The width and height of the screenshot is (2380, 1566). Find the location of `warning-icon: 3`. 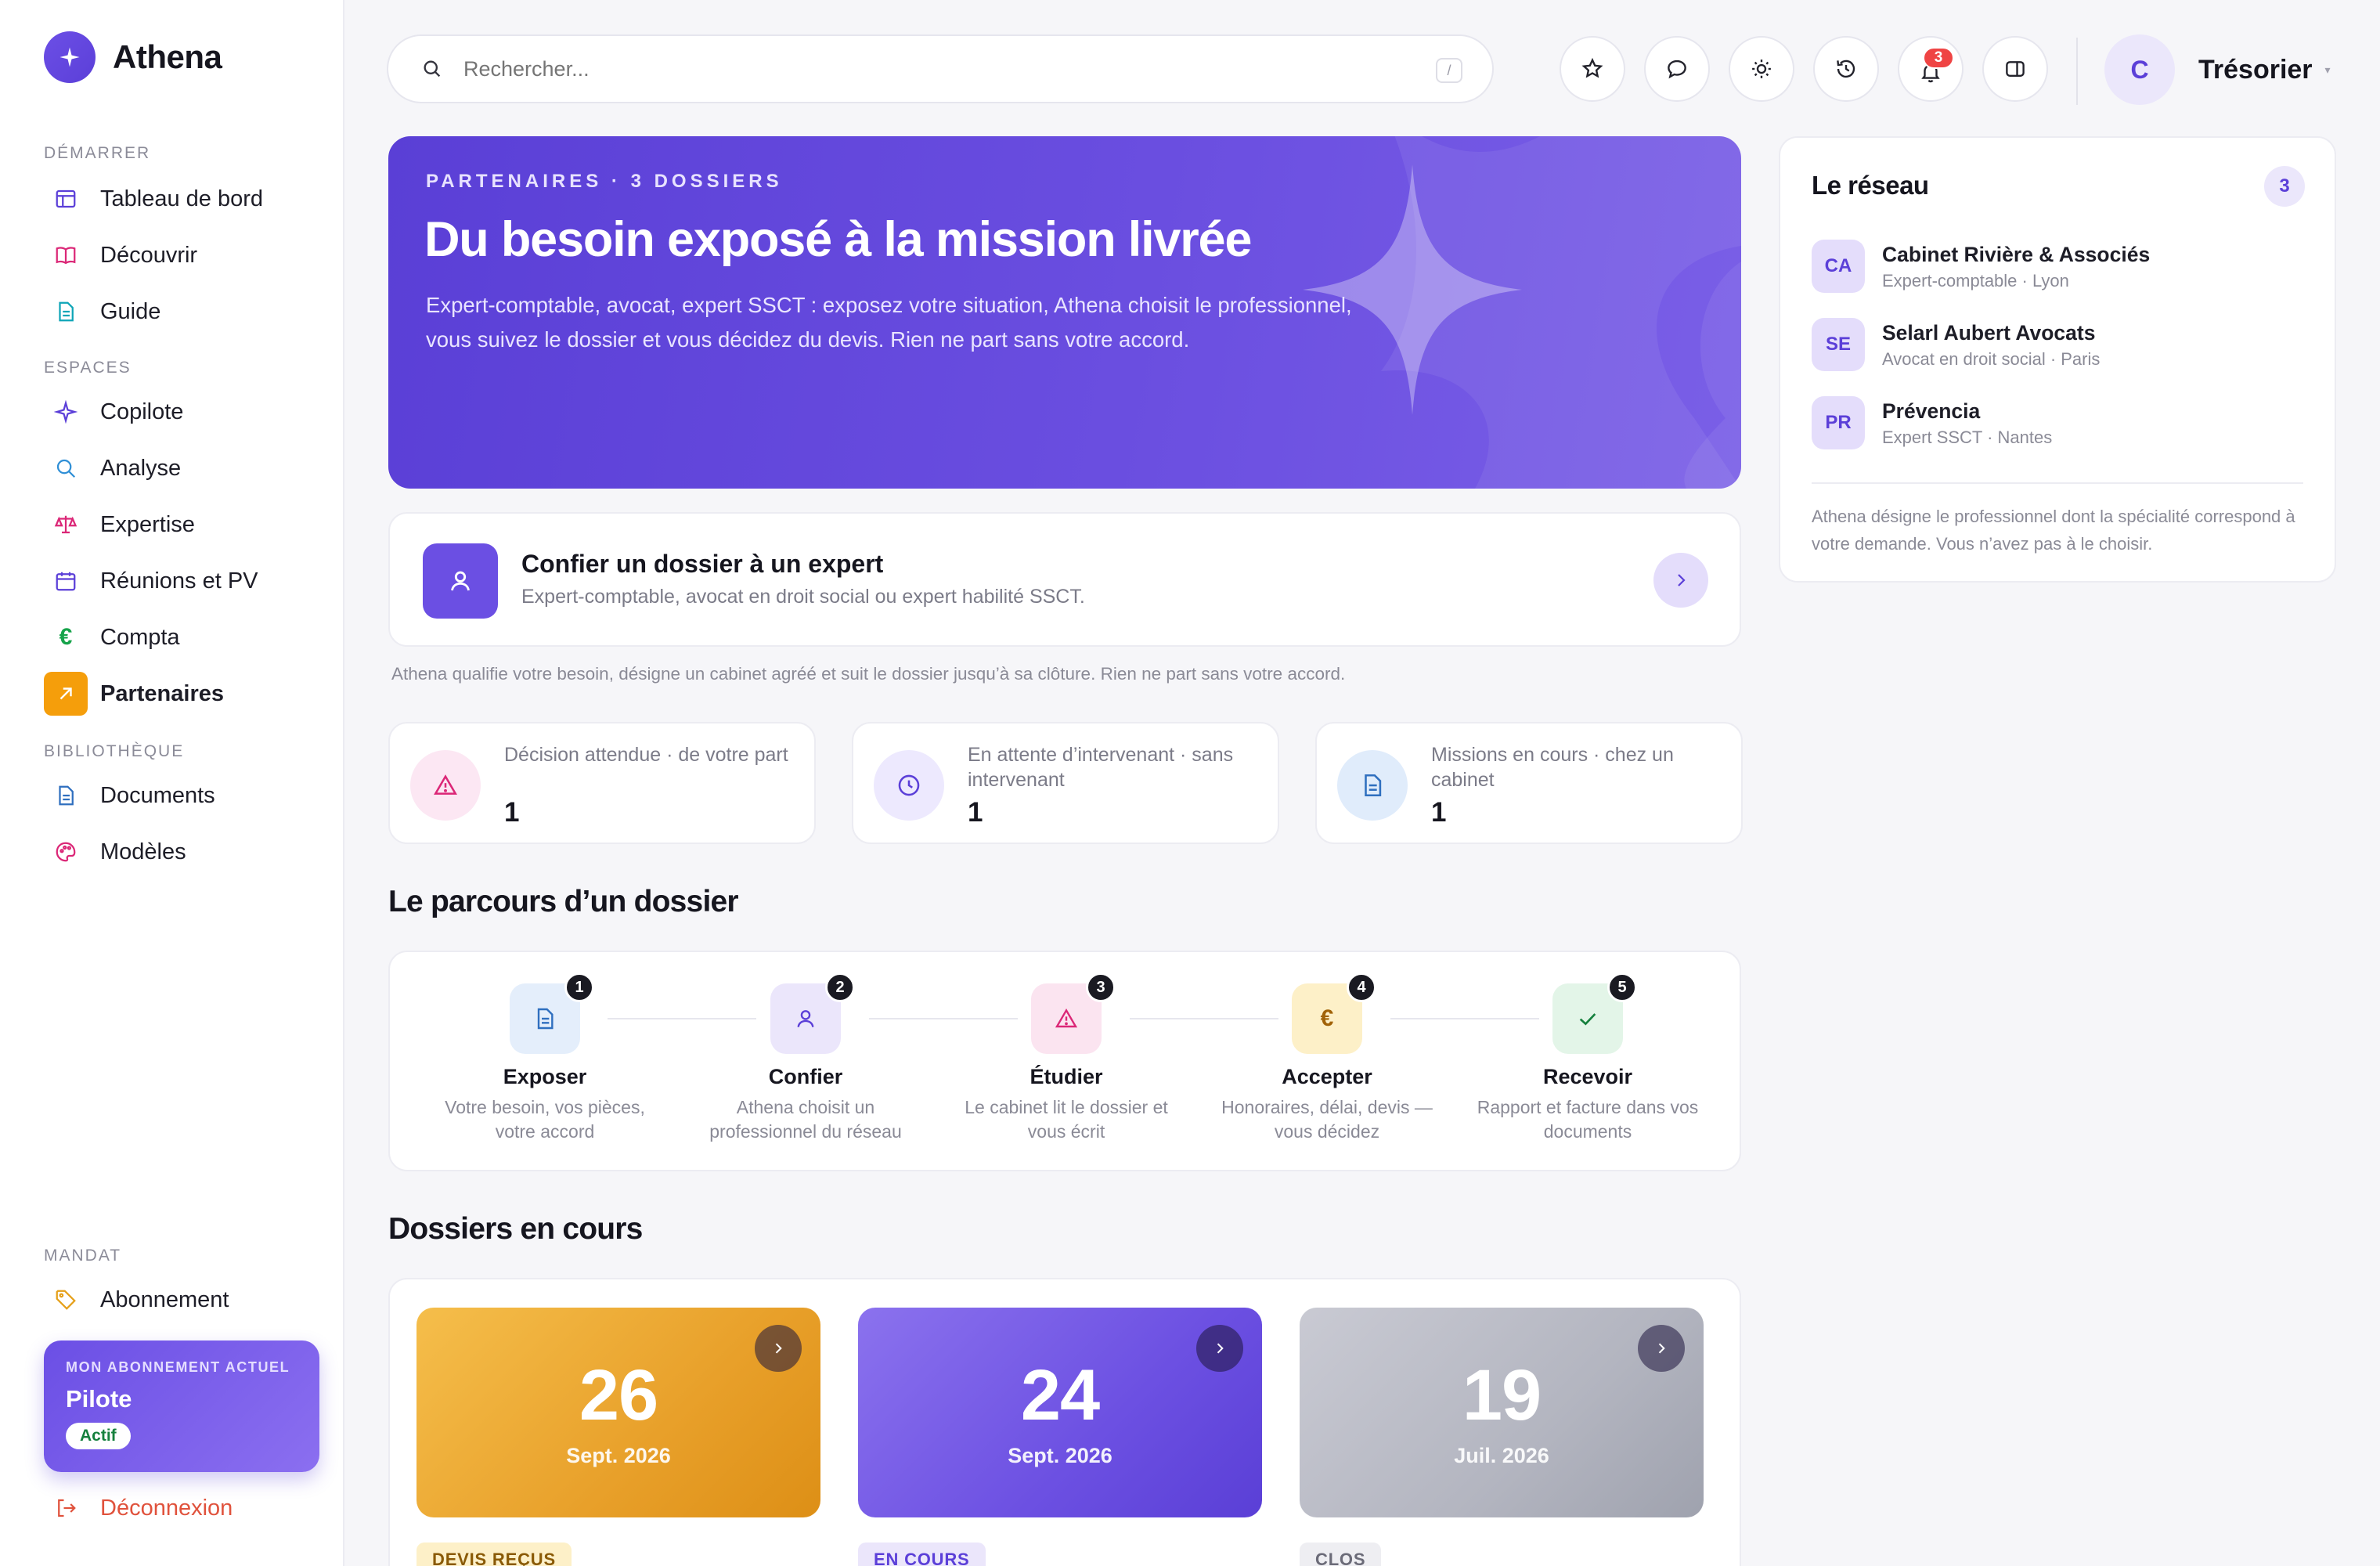

warning-icon: 3 is located at coordinates (1073, 1013).